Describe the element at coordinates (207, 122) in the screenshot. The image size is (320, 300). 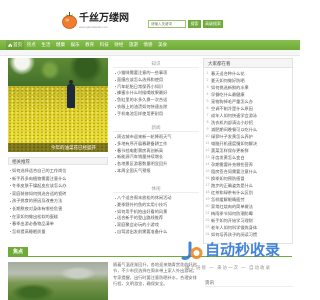
I see `rank-number: 8` at that location.